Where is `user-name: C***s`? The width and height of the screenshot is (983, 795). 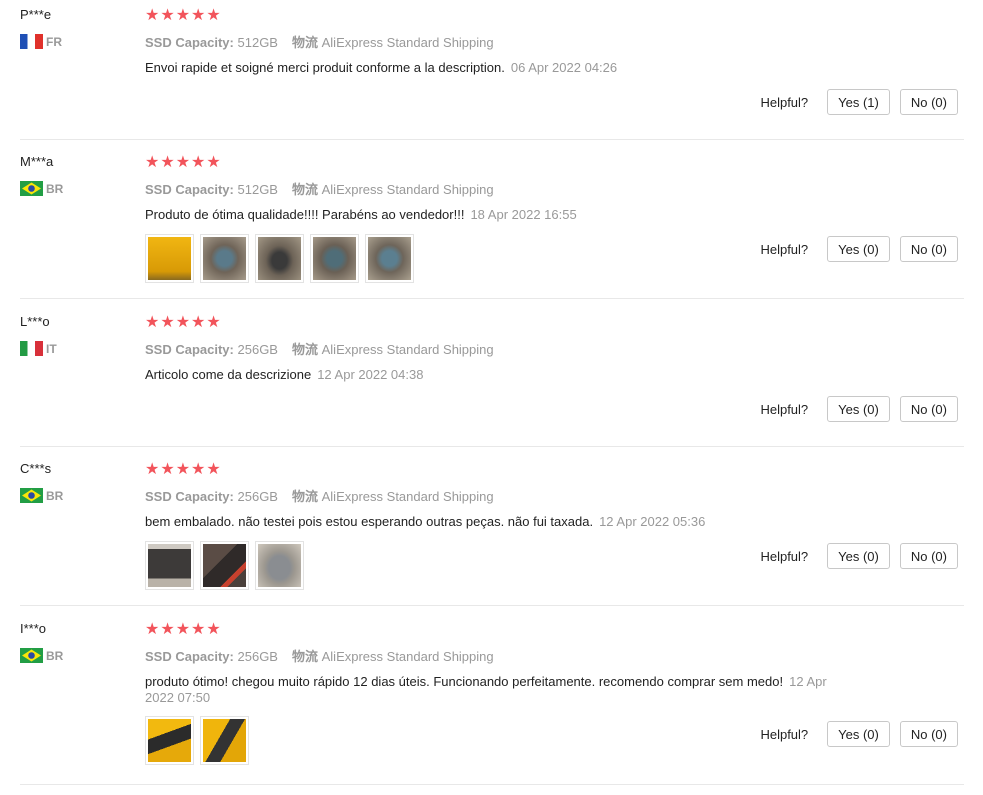
user-name: C***s is located at coordinates (36, 468).